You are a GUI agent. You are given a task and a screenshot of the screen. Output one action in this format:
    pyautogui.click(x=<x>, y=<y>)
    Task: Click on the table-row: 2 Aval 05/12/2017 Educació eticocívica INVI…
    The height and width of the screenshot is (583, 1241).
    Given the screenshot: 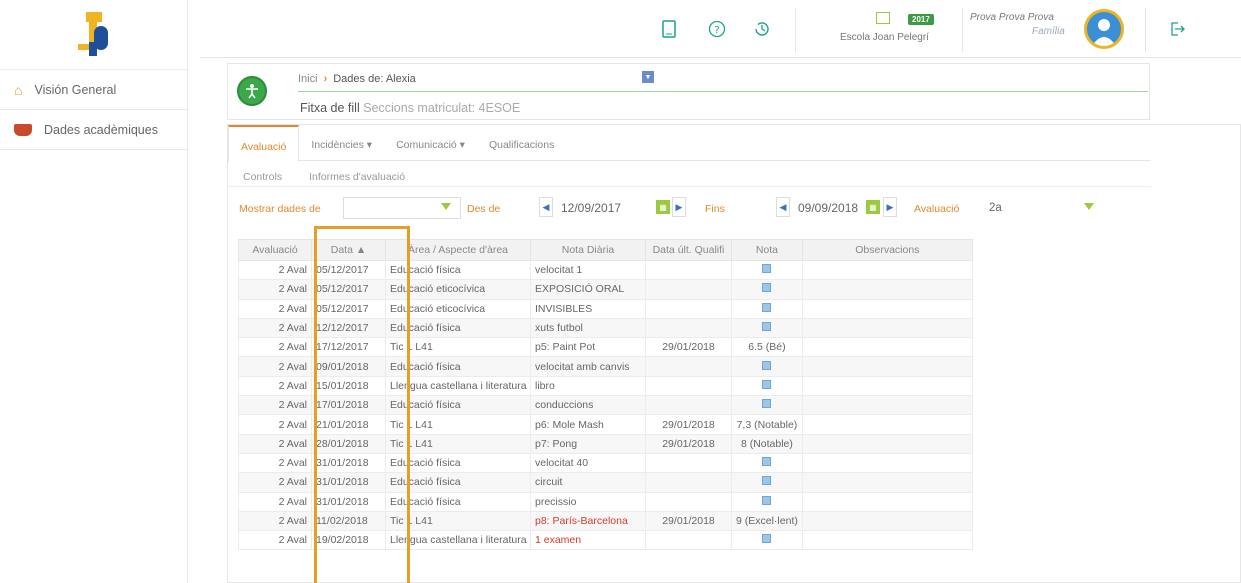 What is the action you would take?
    pyautogui.click(x=605, y=308)
    